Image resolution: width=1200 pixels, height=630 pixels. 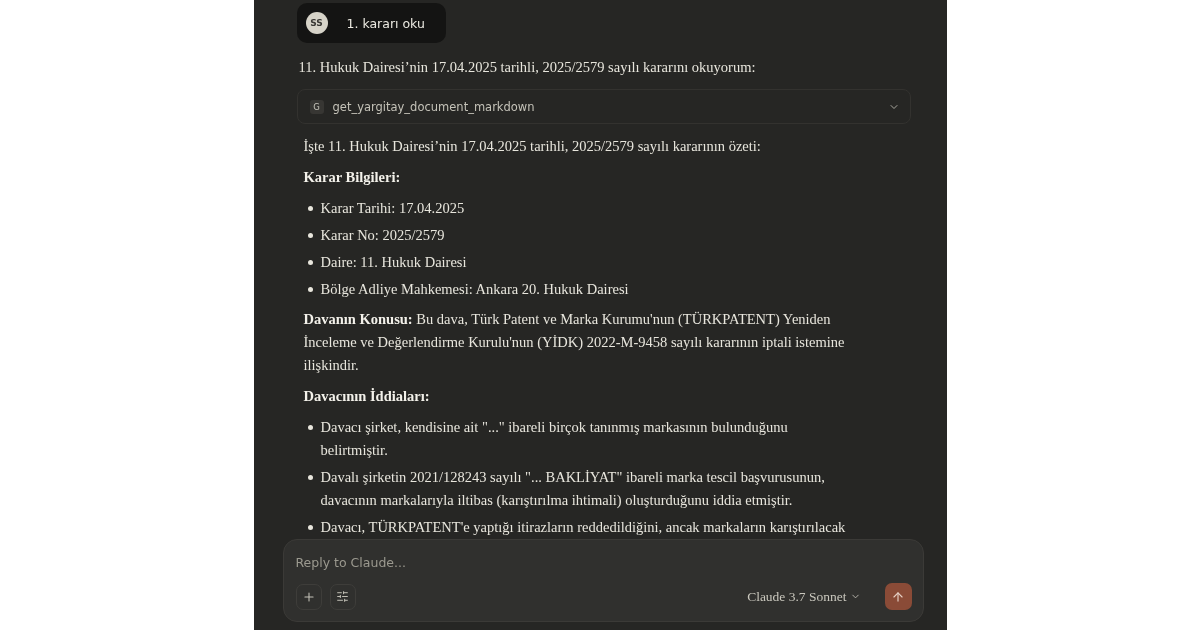 What do you see at coordinates (434, 106) in the screenshot?
I see `tool-name: get_yargitay_document_markdown` at bounding box center [434, 106].